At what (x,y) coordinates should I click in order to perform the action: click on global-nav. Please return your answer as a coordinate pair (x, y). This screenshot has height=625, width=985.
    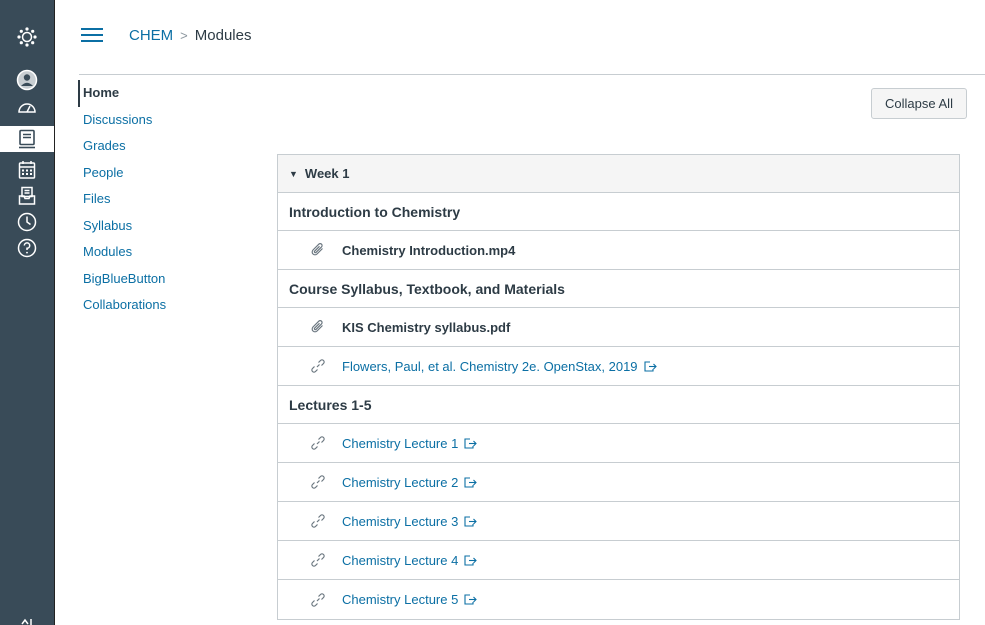
    Looking at the image, I should click on (27, 312).